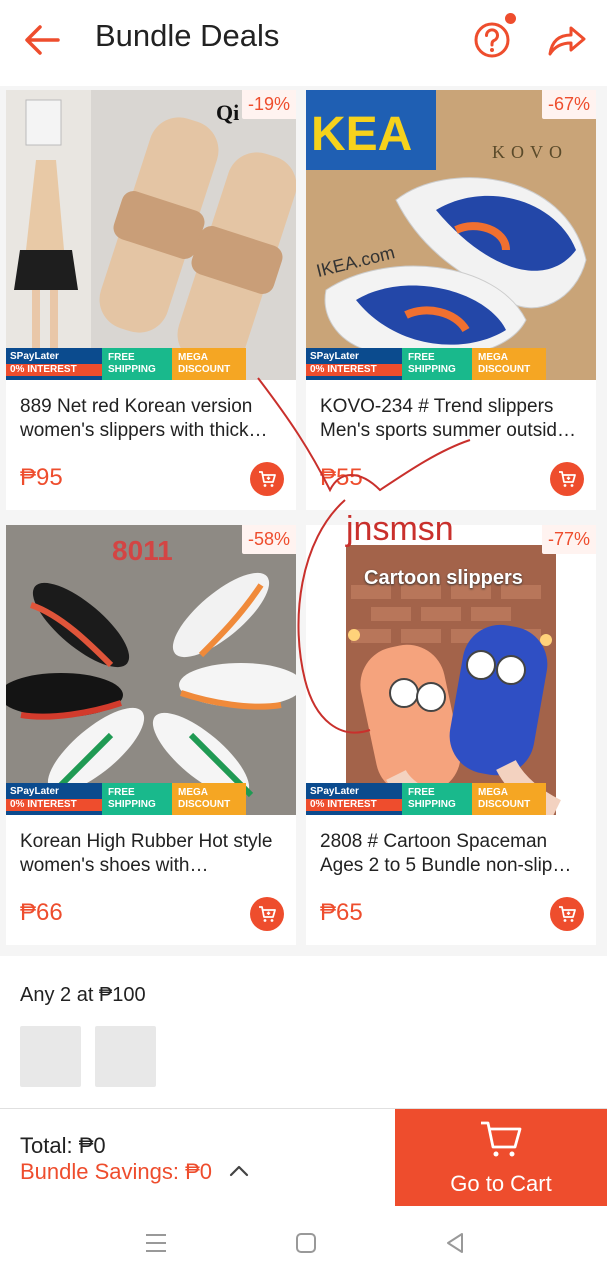 This screenshot has width=607, height=1280. What do you see at coordinates (361, 134) in the screenshot?
I see `svg-text: KEA` at bounding box center [361, 134].